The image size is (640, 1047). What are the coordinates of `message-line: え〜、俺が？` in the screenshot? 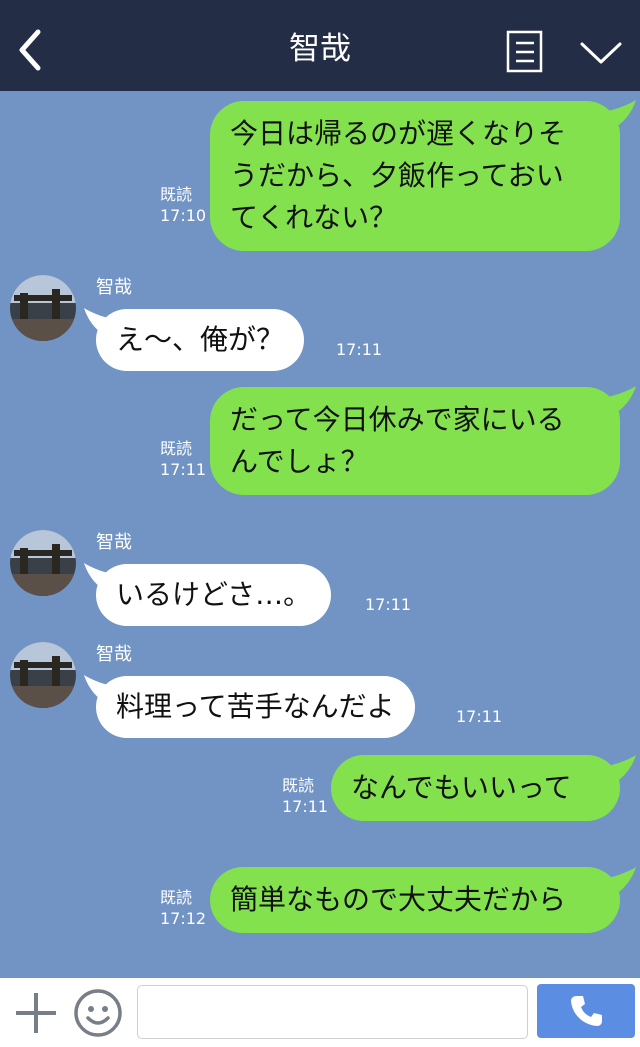 It's located at (200, 339).